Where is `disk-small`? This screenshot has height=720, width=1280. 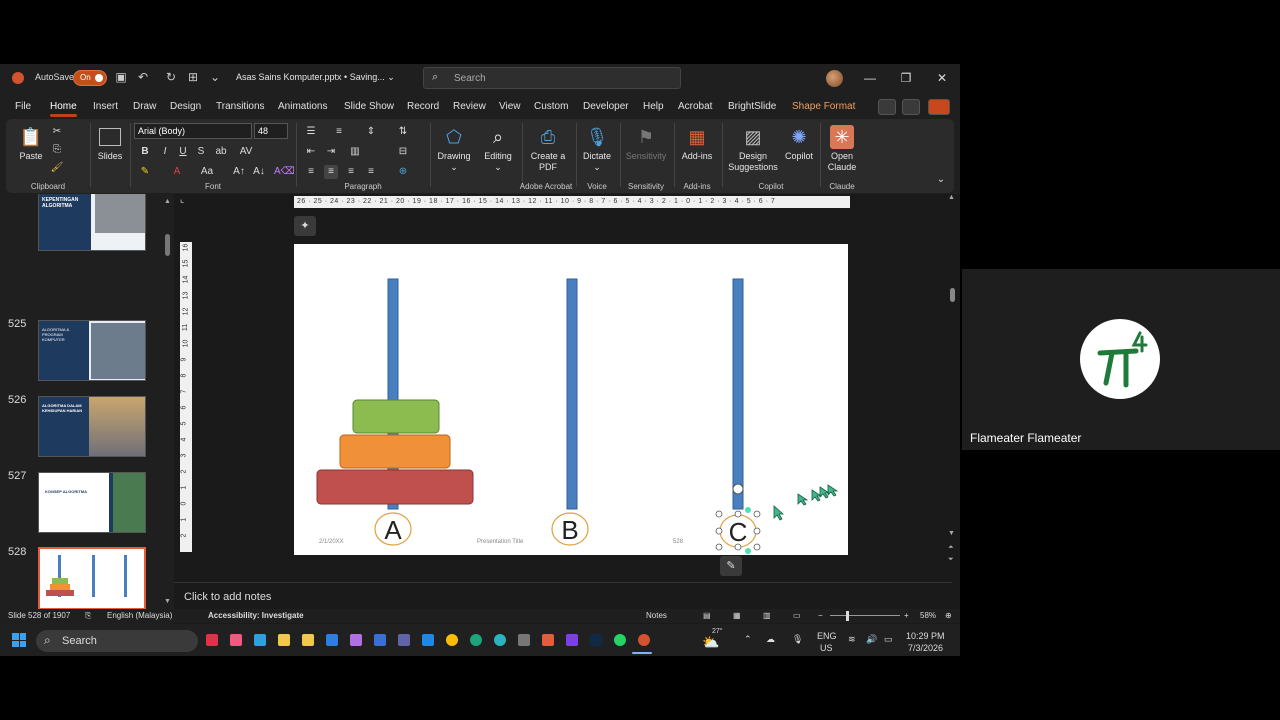 disk-small is located at coordinates (396, 416).